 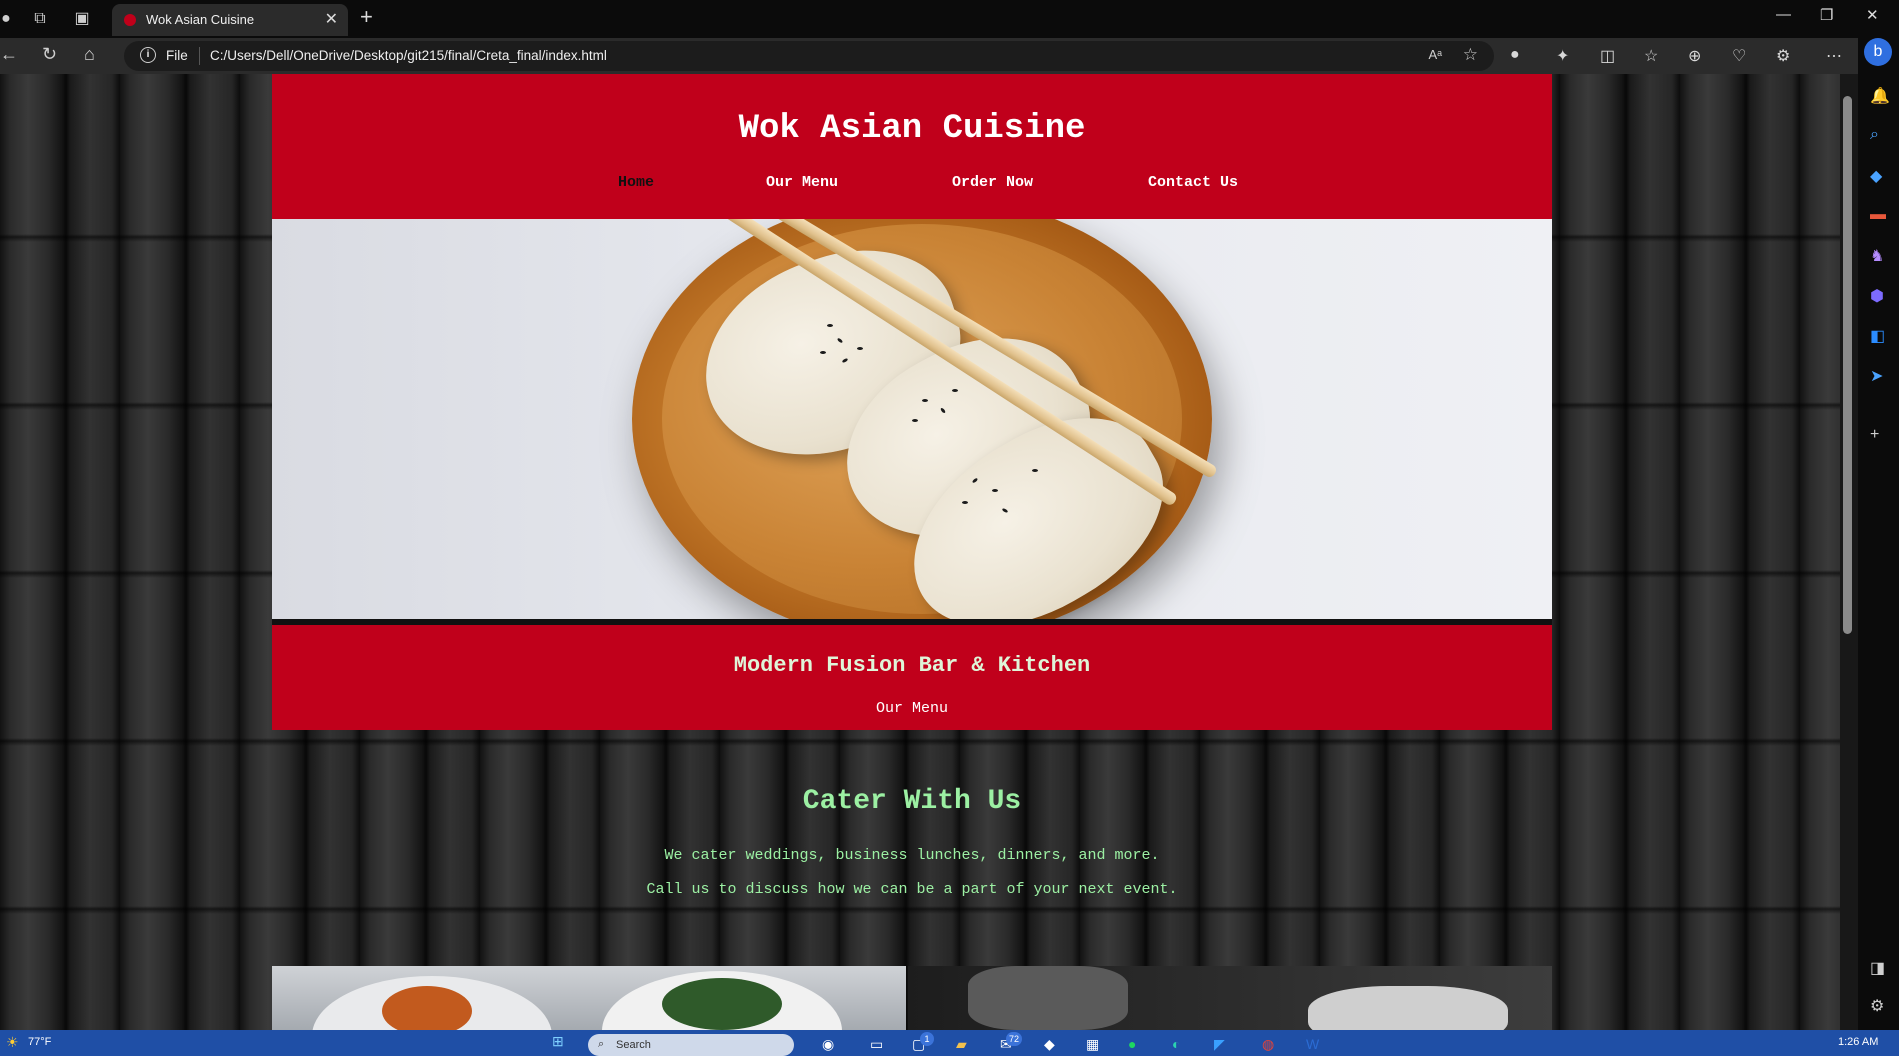 What do you see at coordinates (331, 19) in the screenshot?
I see `close-tab-icon: ✕` at bounding box center [331, 19].